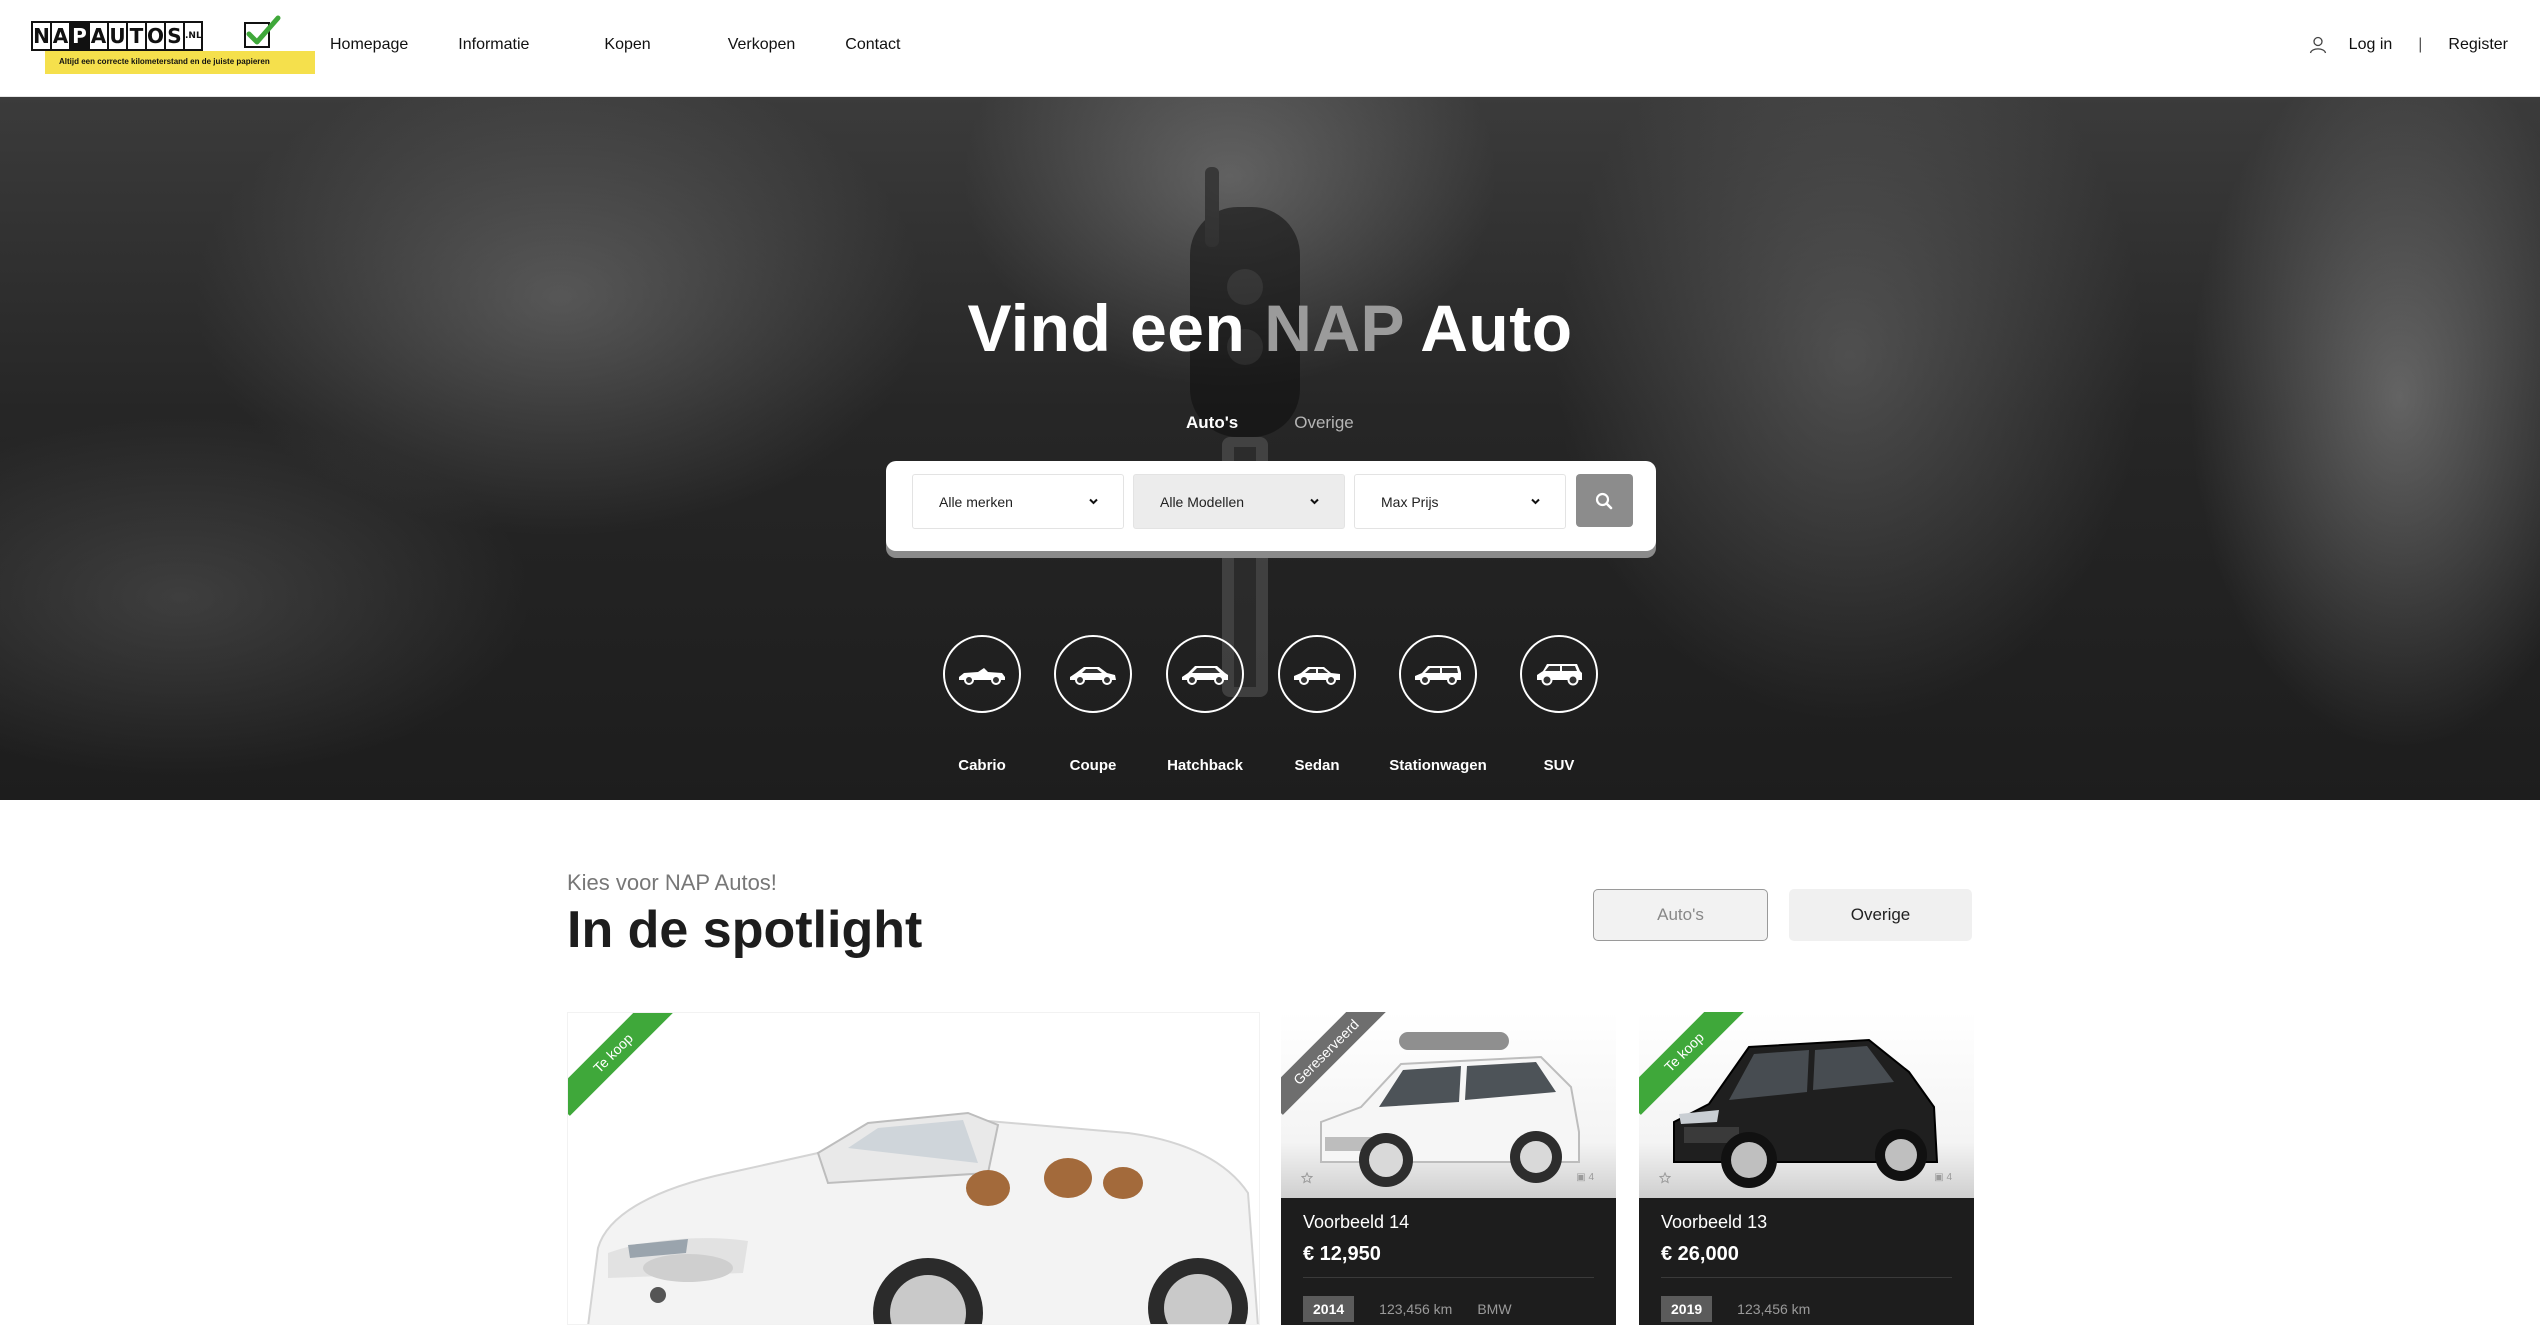  What do you see at coordinates (41, 36) in the screenshot?
I see `logo-letter: N` at bounding box center [41, 36].